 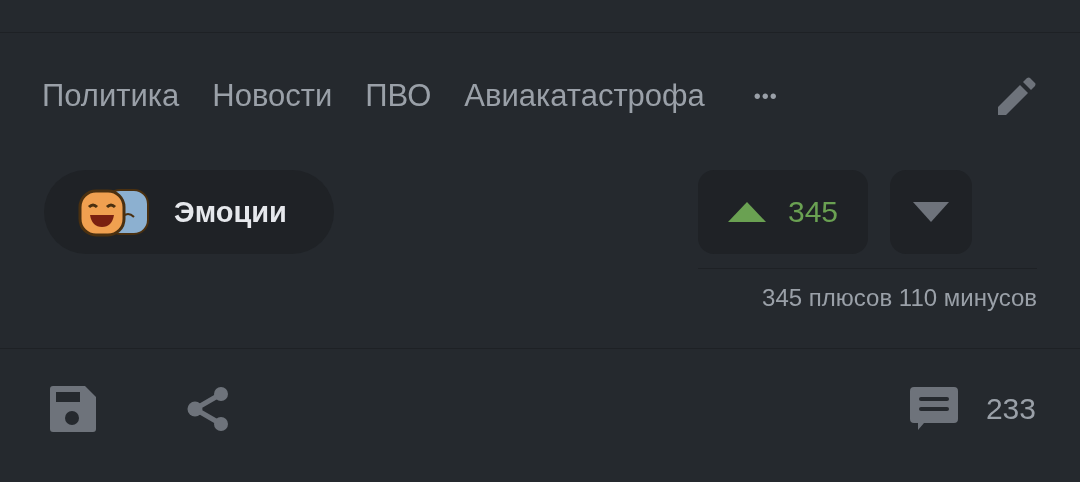 I want to click on triangle-down-icon, so click(x=931, y=212).